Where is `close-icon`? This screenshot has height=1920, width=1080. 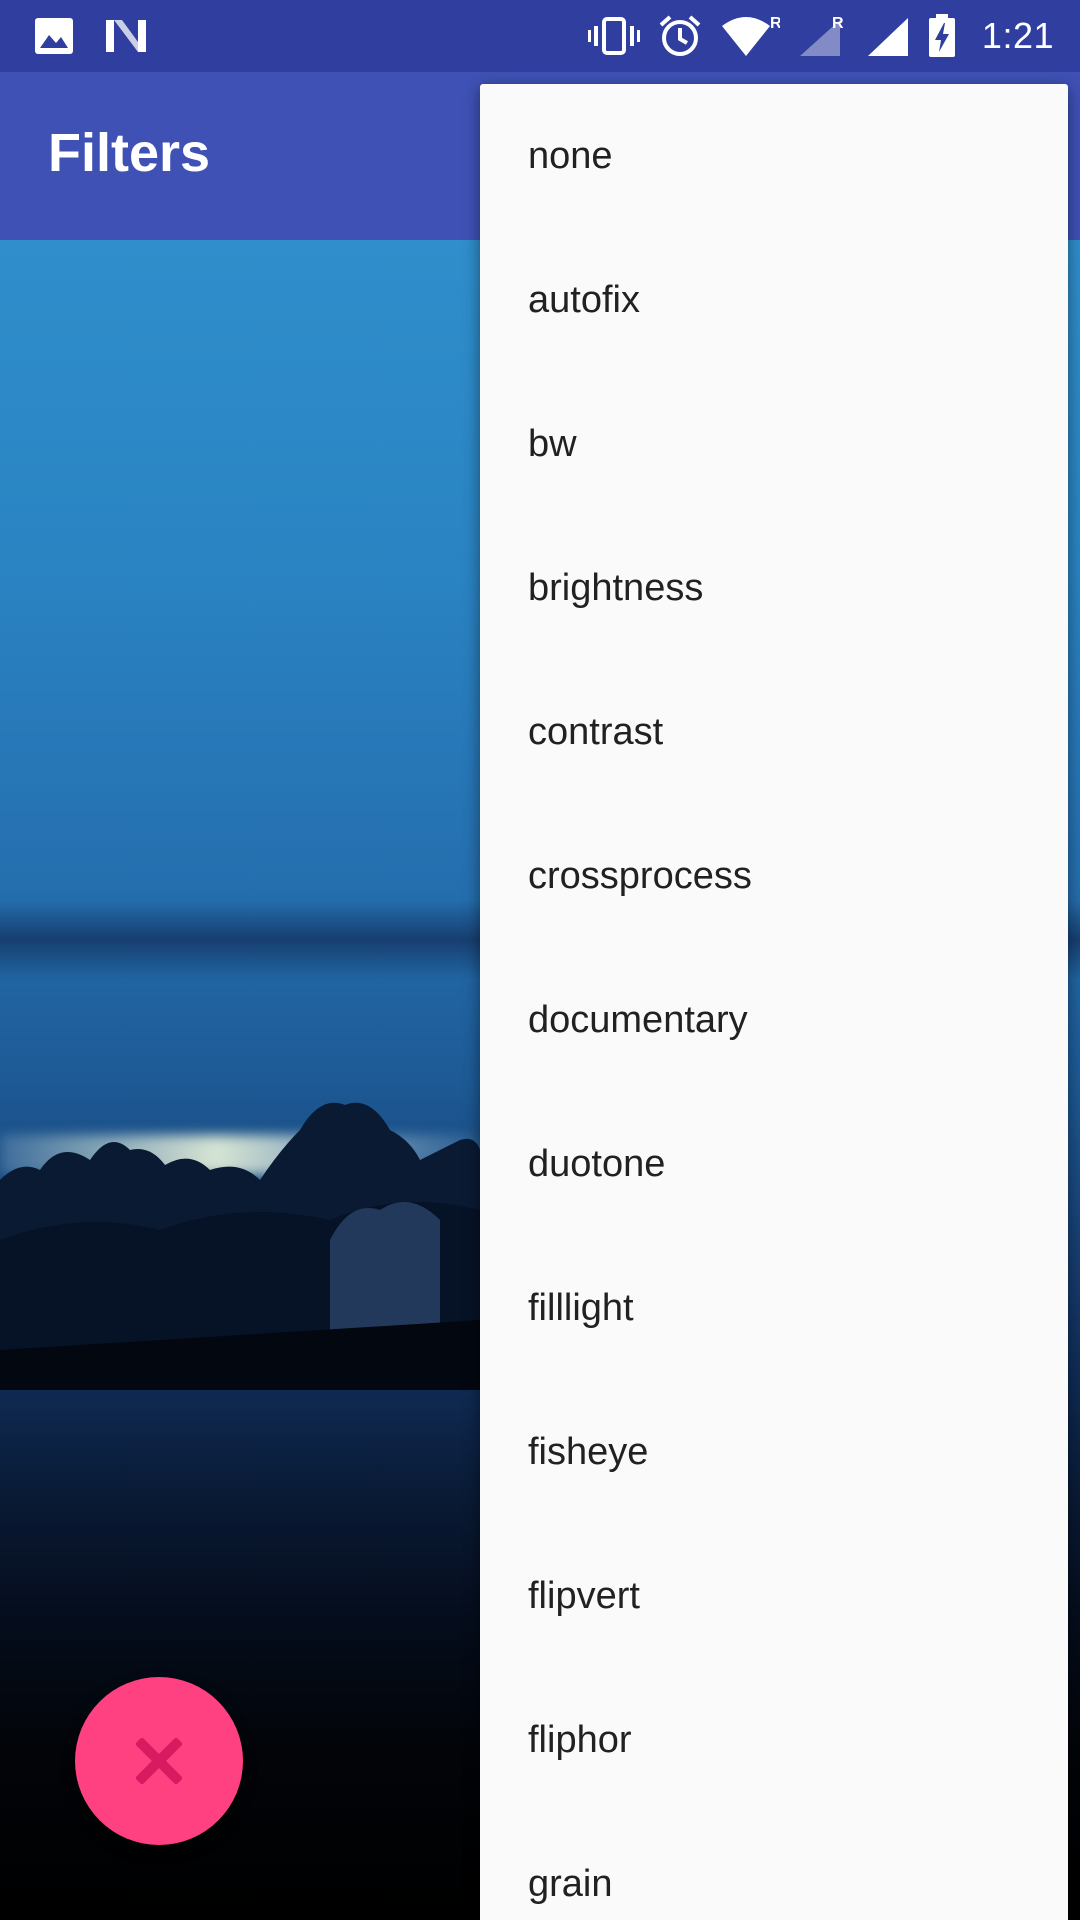
close-icon is located at coordinates (159, 1761).